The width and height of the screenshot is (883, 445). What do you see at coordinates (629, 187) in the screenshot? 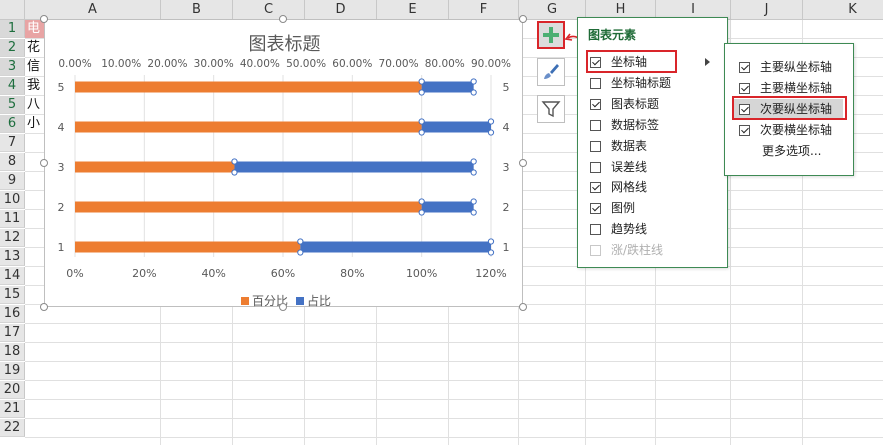
I see `option-label: 网格线` at bounding box center [629, 187].